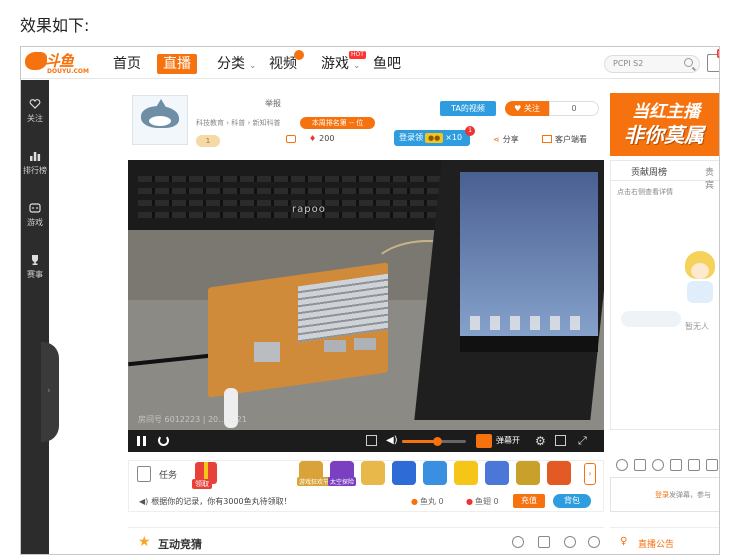 This screenshot has width=740, height=555. Describe the element at coordinates (540, 441) in the screenshot. I see `gear-icon: ⚙` at that location.